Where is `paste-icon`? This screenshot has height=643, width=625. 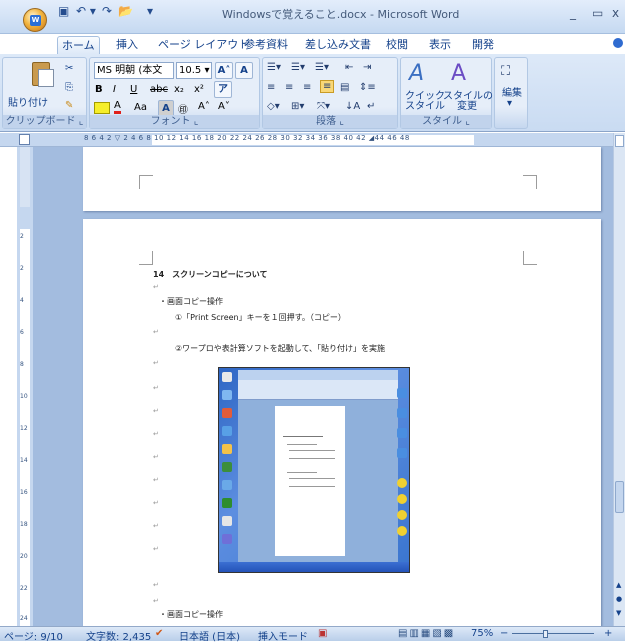 paste-icon is located at coordinates (42, 75).